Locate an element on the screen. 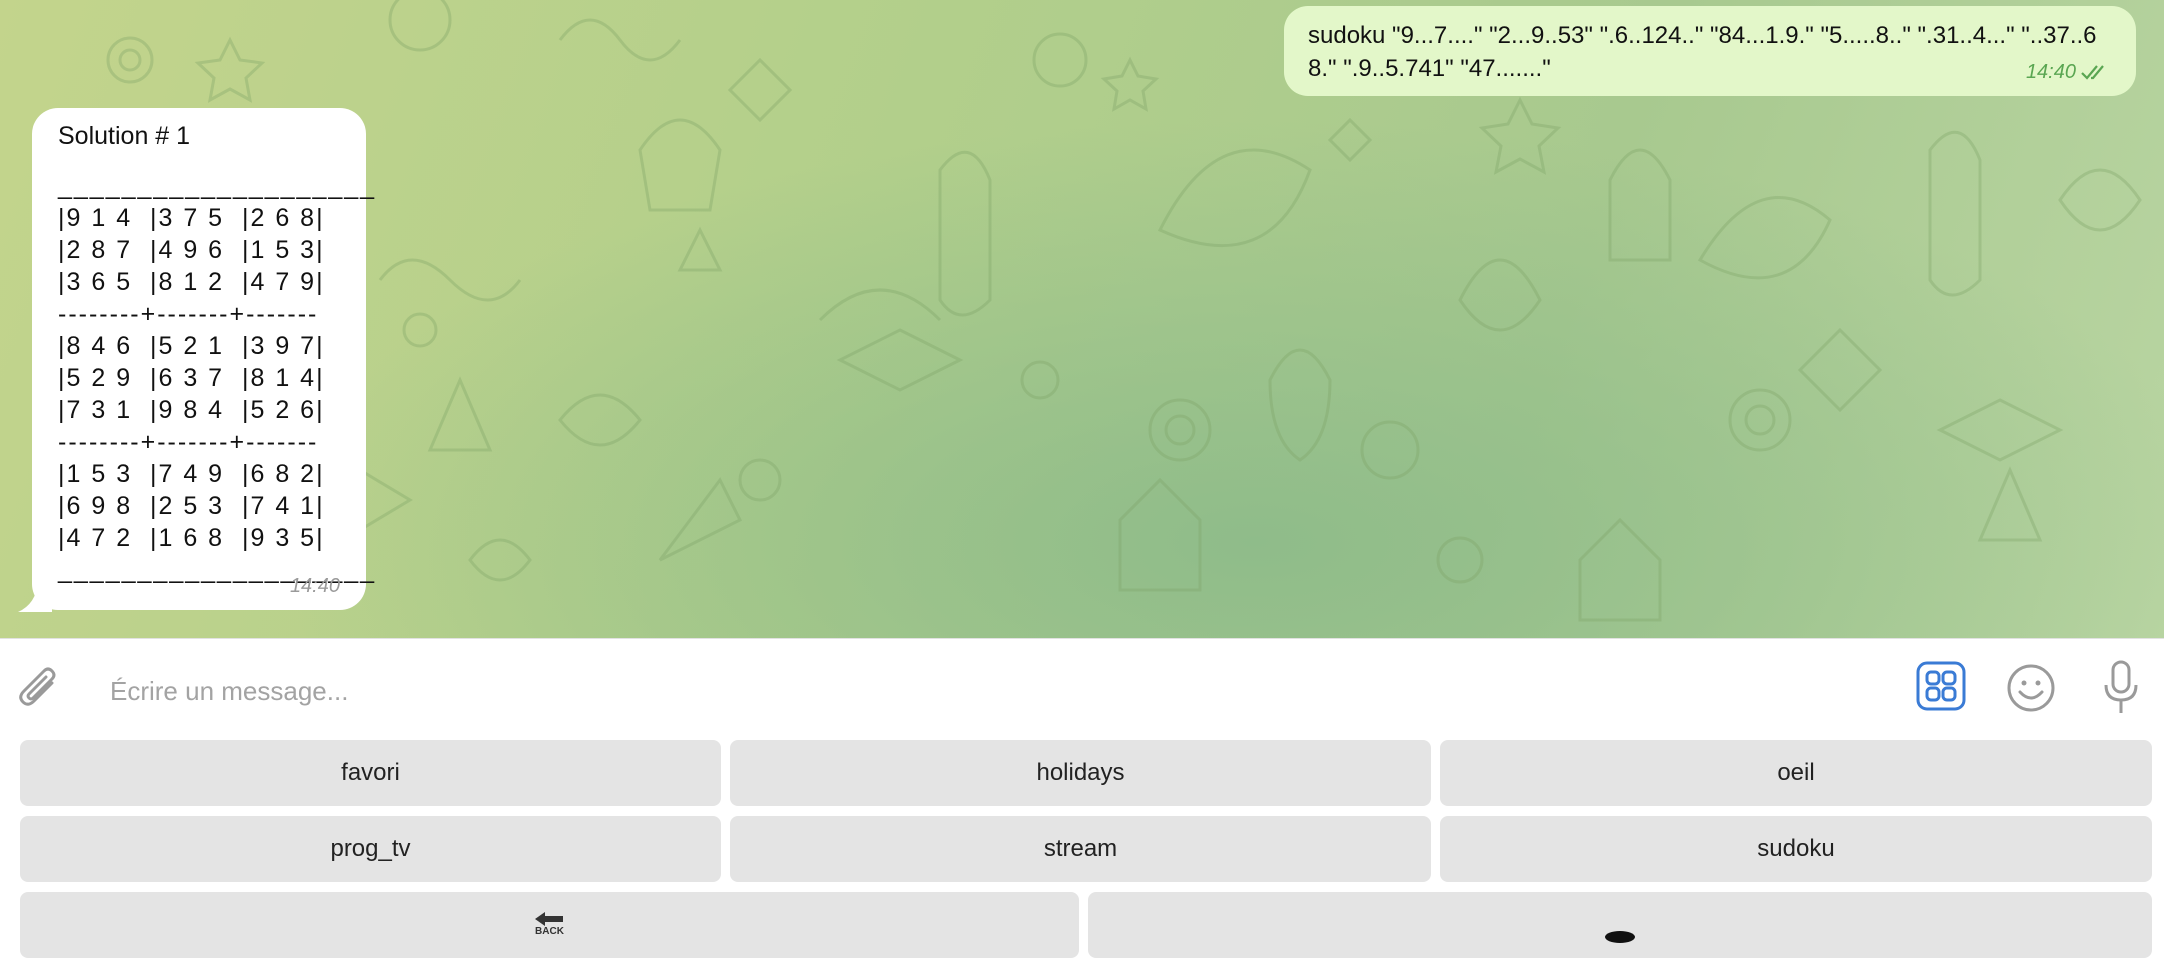 The image size is (2164, 966). message-input is located at coordinates (990, 691).